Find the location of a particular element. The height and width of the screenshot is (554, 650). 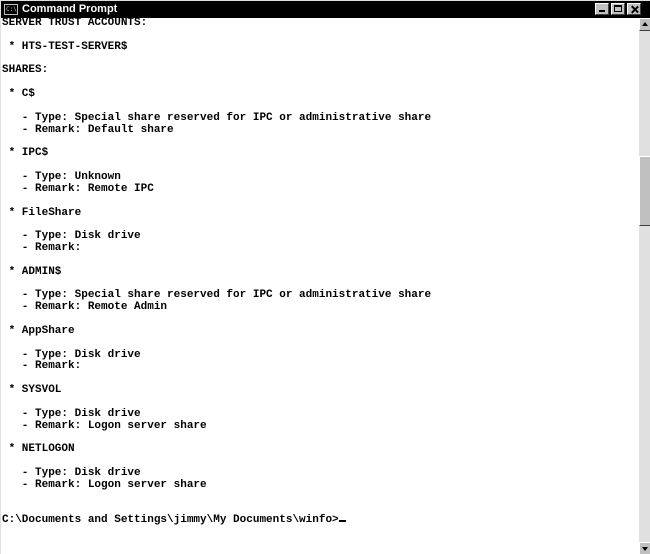

console-line: - Type: Unknown is located at coordinates (61, 176).